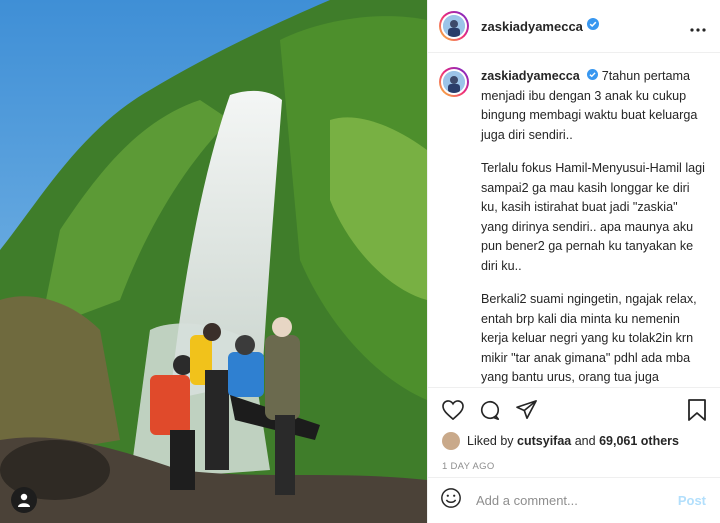  Describe the element at coordinates (574, 461) in the screenshot. I see `post-date: 1 DAY AGO` at that location.